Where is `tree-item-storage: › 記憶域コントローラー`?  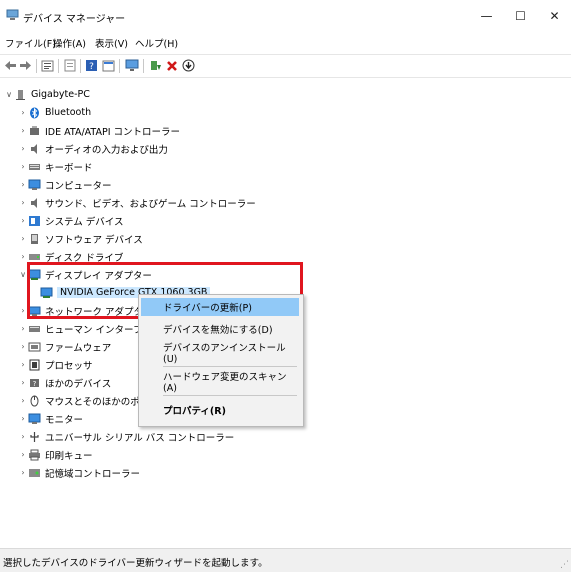
tree-item-storage: › 記憶域コントローラー is located at coordinates (79, 472).